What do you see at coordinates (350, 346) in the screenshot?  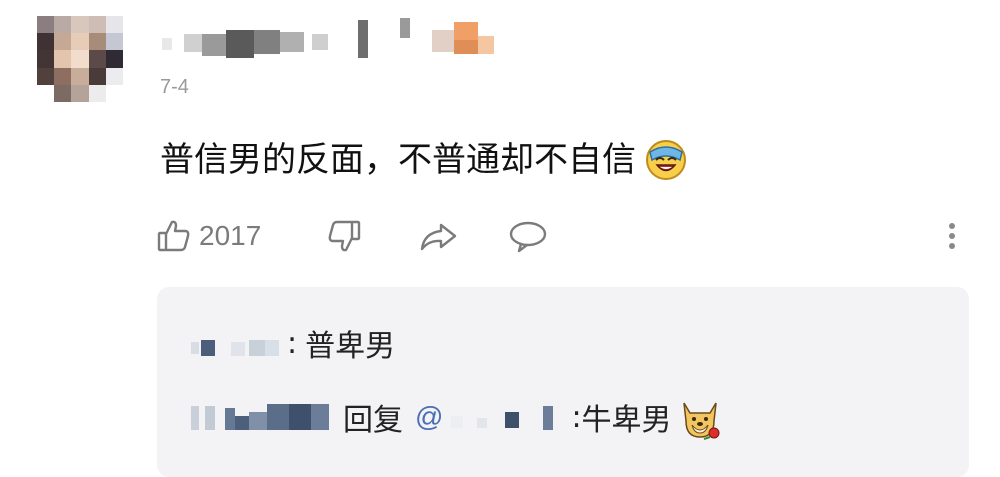 I see `reply-text: 普卑男` at bounding box center [350, 346].